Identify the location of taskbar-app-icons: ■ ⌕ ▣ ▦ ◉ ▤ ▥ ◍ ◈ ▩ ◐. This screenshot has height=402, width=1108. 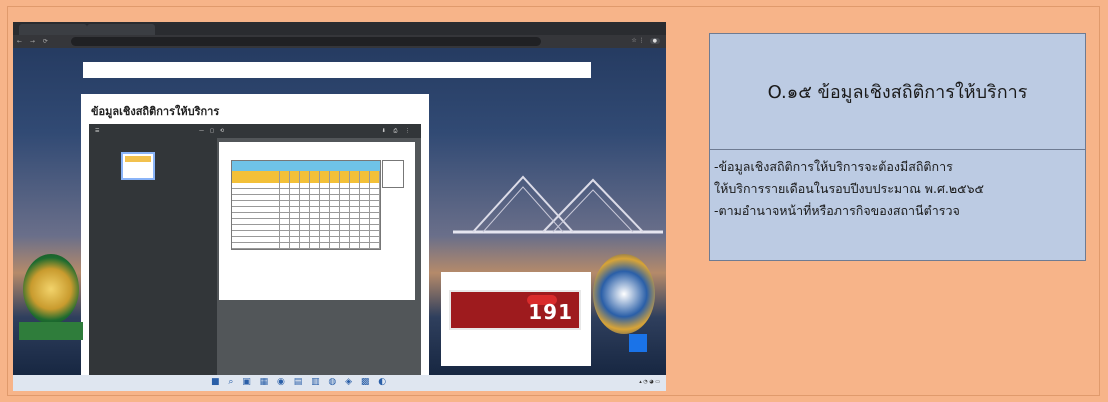
(300, 382).